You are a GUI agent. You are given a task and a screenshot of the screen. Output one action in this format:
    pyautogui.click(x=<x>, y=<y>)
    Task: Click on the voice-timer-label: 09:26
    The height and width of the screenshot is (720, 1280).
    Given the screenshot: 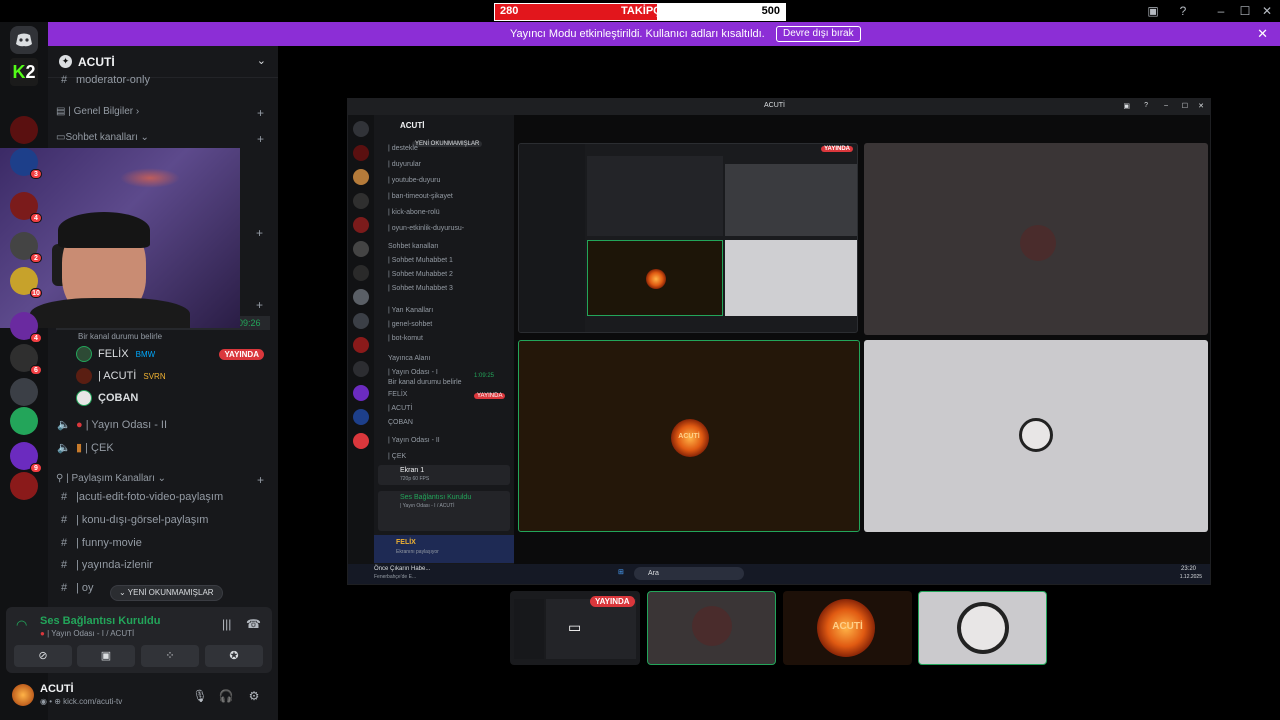 What is the action you would take?
    pyautogui.click(x=249, y=323)
    